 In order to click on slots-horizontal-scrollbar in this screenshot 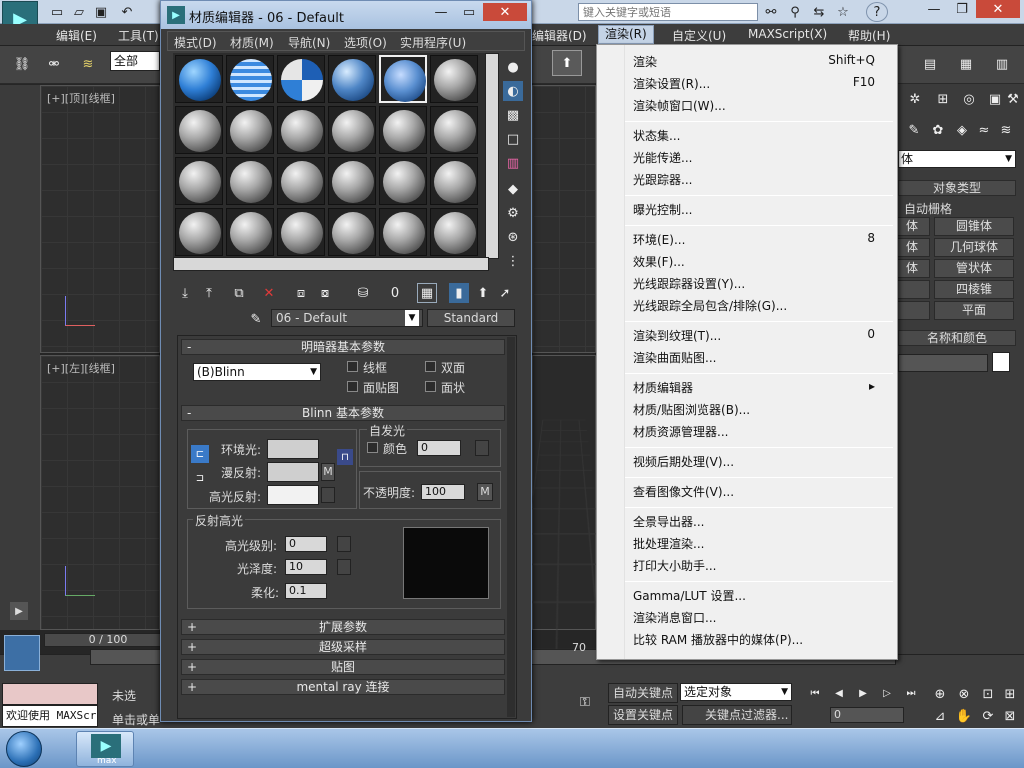, I will do `click(331, 264)`.